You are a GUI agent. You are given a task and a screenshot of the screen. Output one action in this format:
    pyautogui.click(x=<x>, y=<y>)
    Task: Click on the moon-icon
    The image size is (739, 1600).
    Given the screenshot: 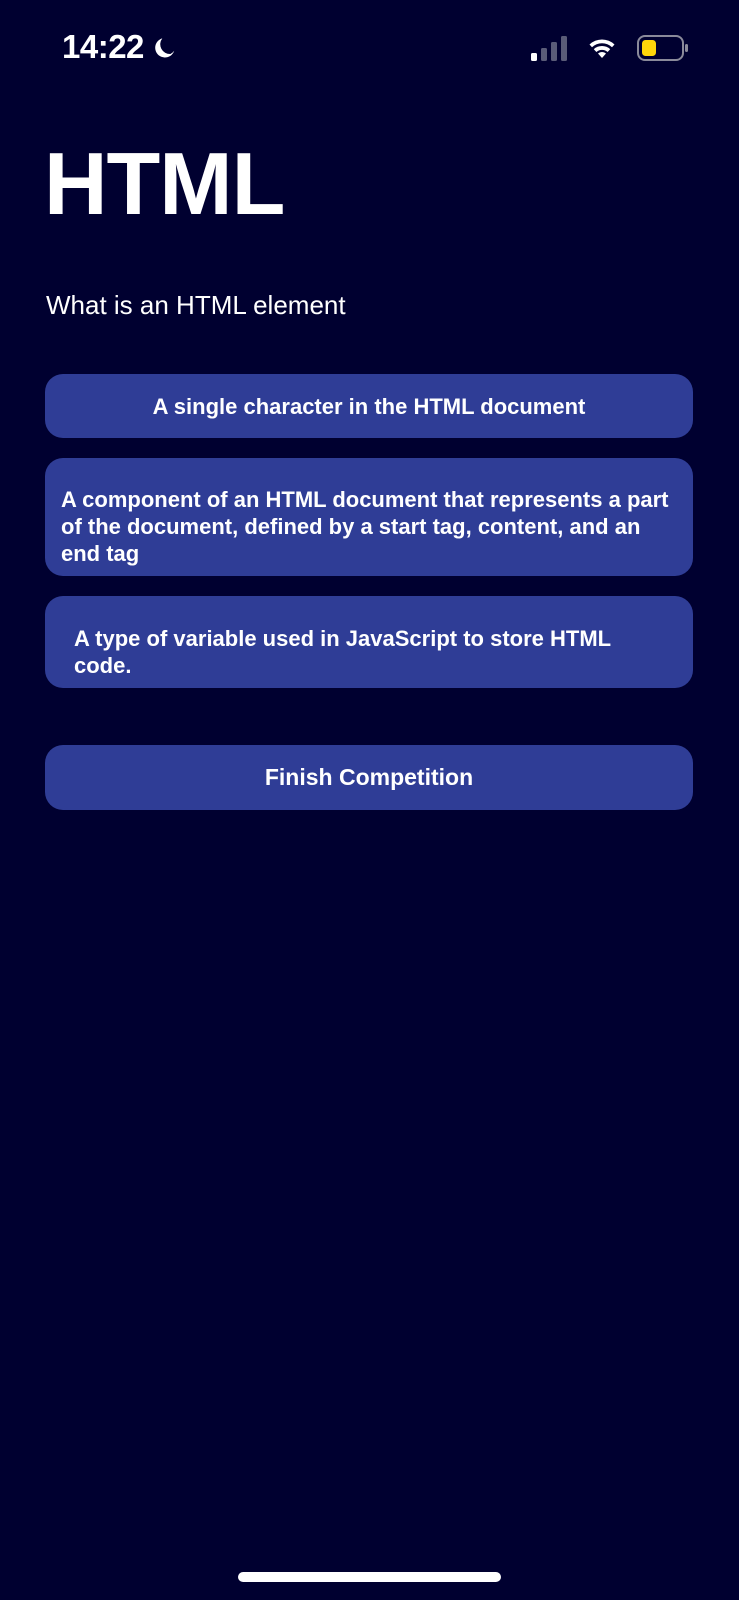 What is the action you would take?
    pyautogui.click(x=165, y=48)
    